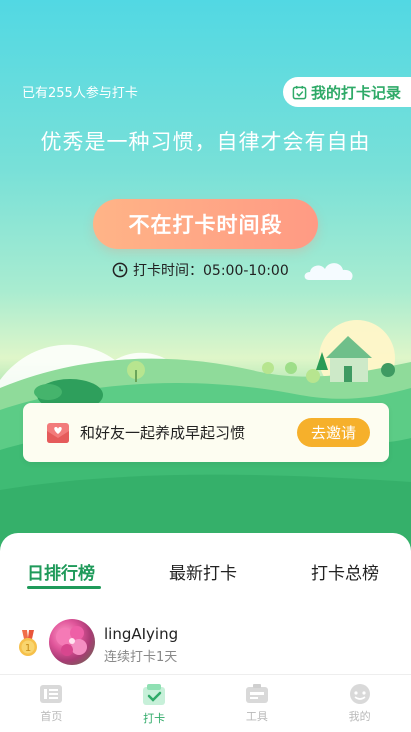 The width and height of the screenshot is (411, 732). Describe the element at coordinates (256, 716) in the screenshot. I see `nav-label-tools: 工具` at that location.